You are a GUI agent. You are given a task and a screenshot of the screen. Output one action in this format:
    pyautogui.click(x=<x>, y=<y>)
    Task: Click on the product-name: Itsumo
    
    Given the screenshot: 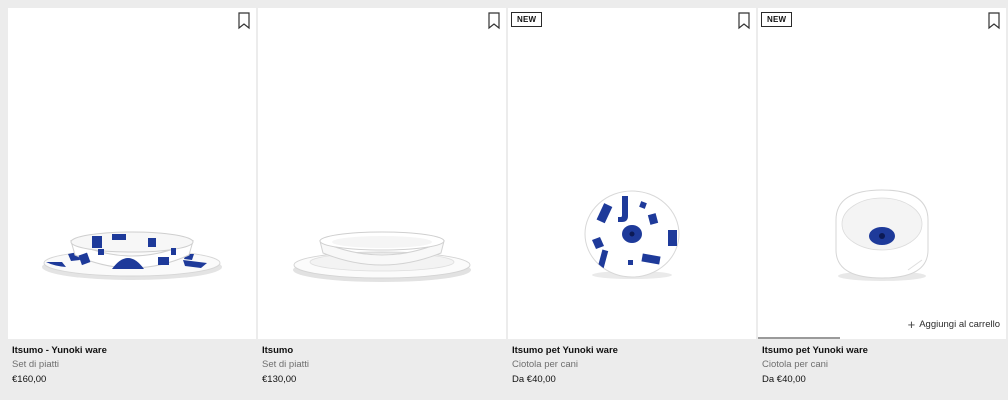 What is the action you would take?
    pyautogui.click(x=382, y=351)
    